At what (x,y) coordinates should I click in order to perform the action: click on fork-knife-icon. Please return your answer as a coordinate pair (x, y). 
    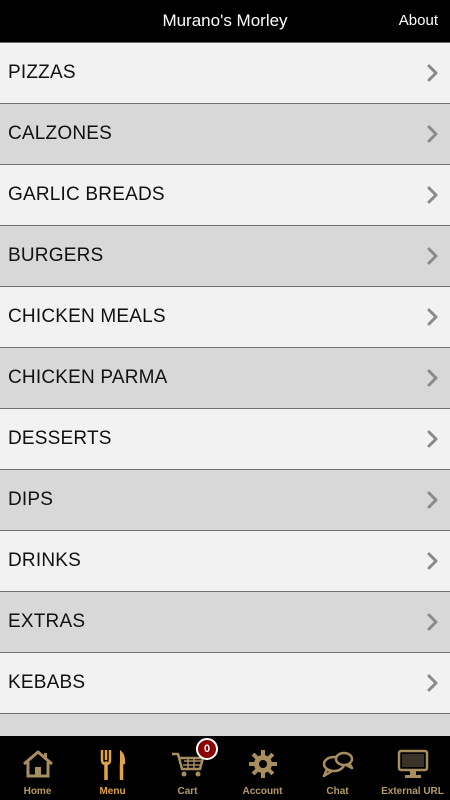
    Looking at the image, I should click on (113, 764).